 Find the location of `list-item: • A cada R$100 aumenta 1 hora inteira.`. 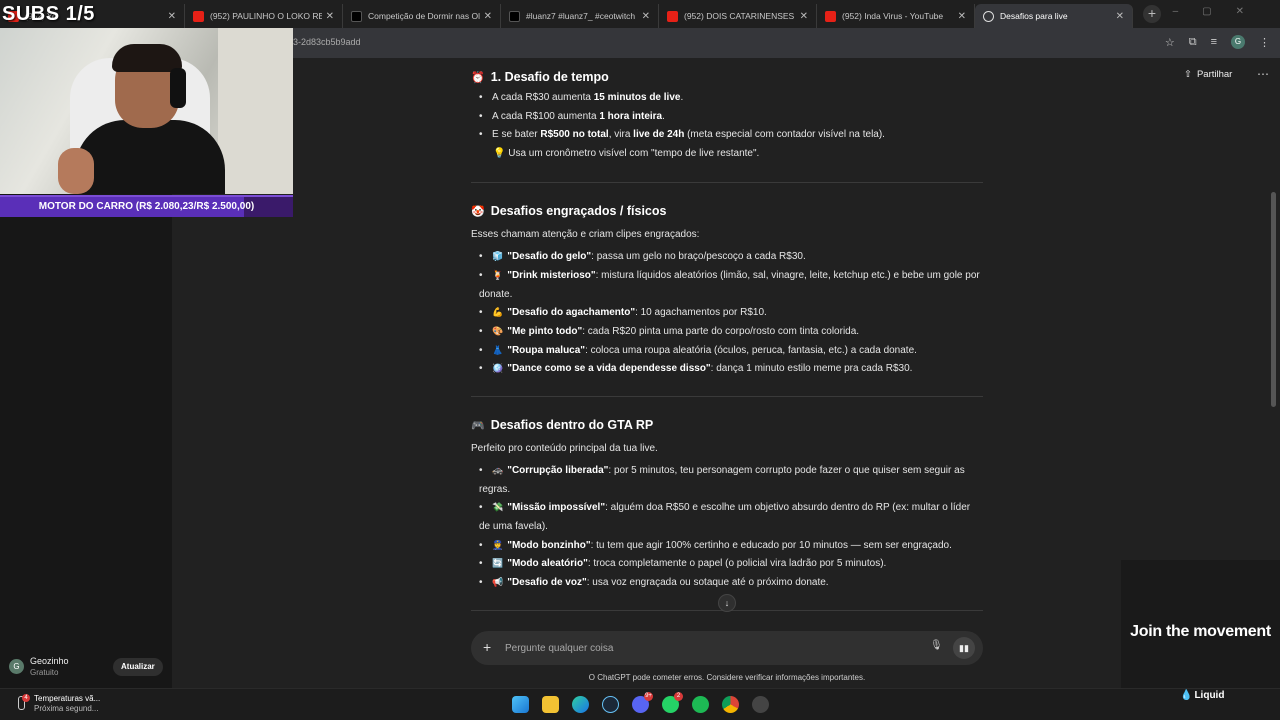

list-item: • A cada R$100 aumenta 1 hora inteira. is located at coordinates (572, 116).